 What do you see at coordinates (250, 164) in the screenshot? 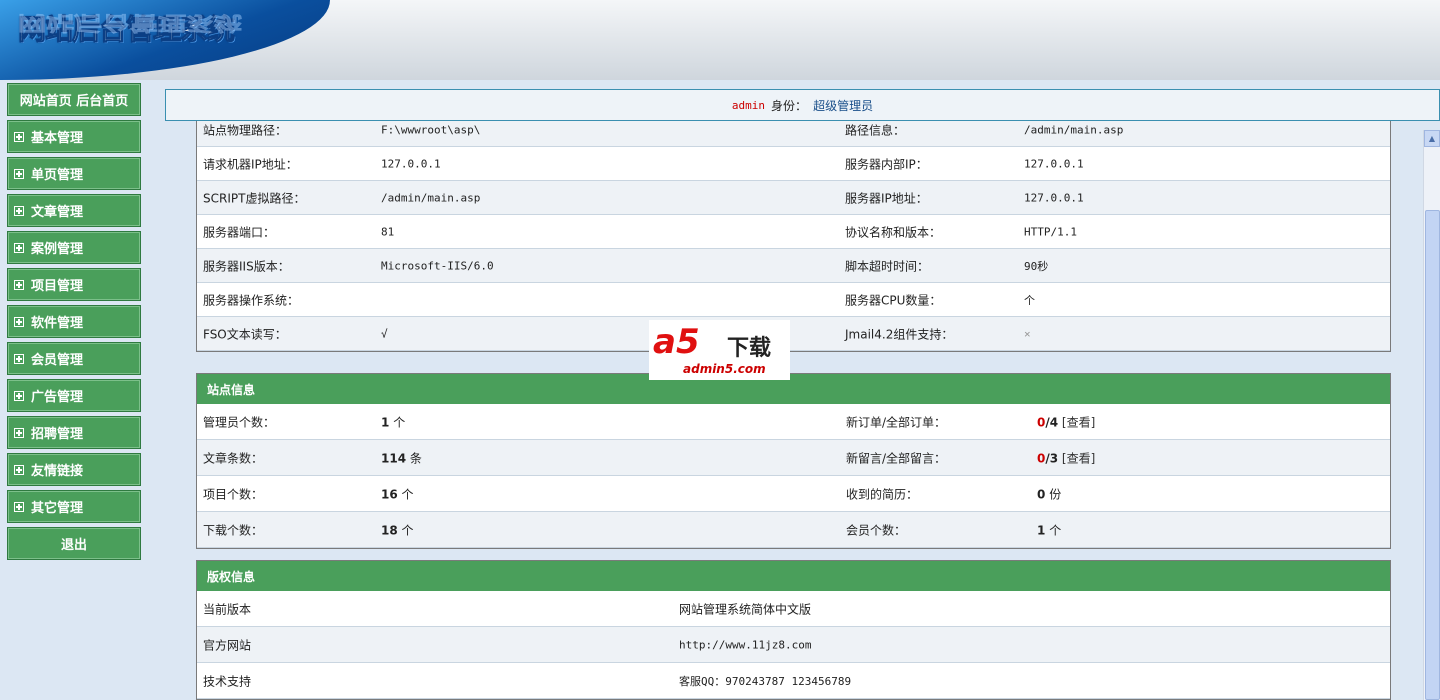
I see `cell-label: 请求机器IP地址：` at bounding box center [250, 164].